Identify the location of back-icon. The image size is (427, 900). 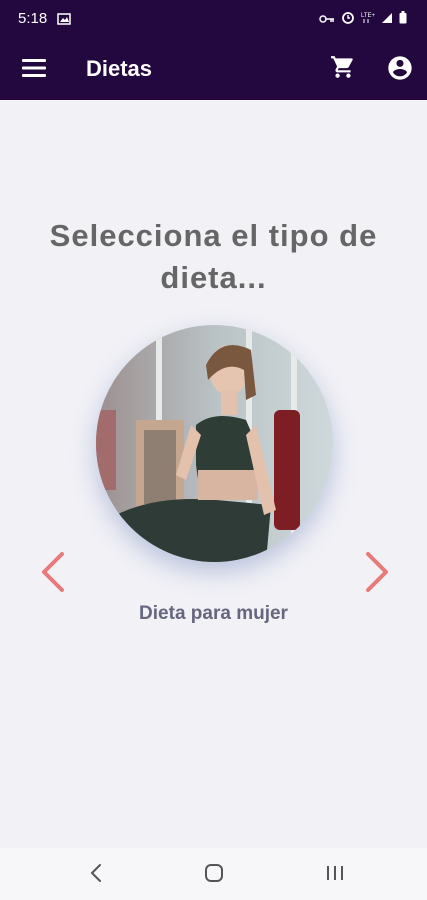
(95, 873).